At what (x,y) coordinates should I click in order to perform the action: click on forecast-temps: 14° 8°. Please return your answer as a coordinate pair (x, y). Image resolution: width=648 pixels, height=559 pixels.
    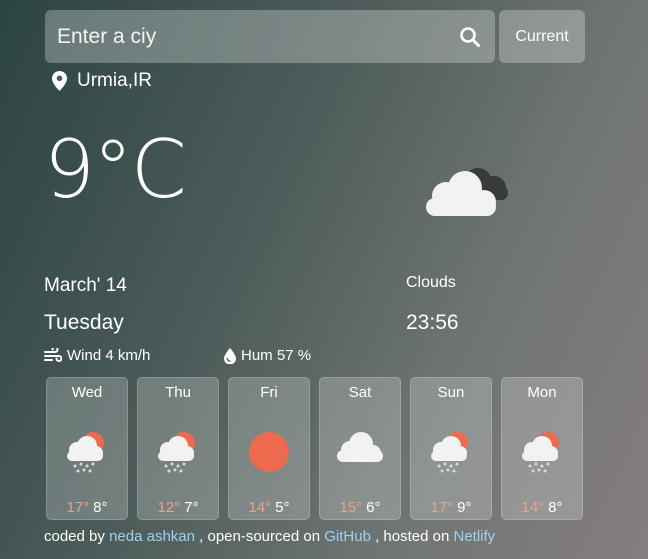
    Looking at the image, I should click on (542, 507).